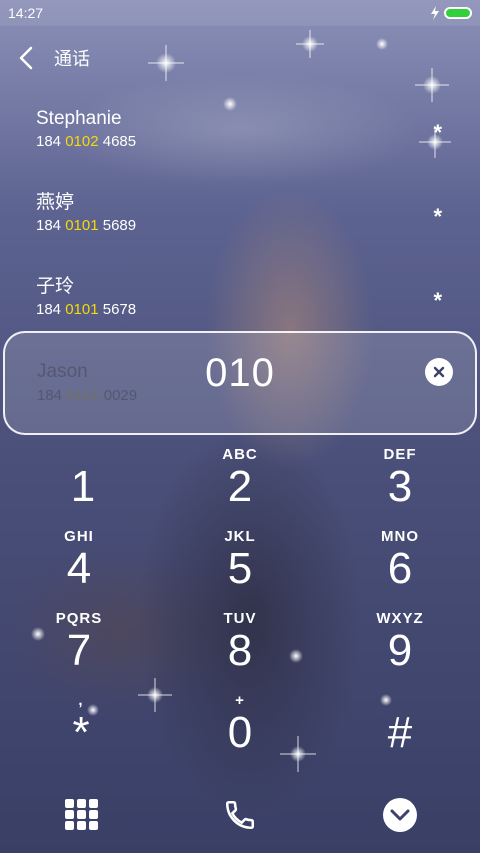 This screenshot has height=853, width=480. I want to click on key-4: GHI 4, so click(79, 563).